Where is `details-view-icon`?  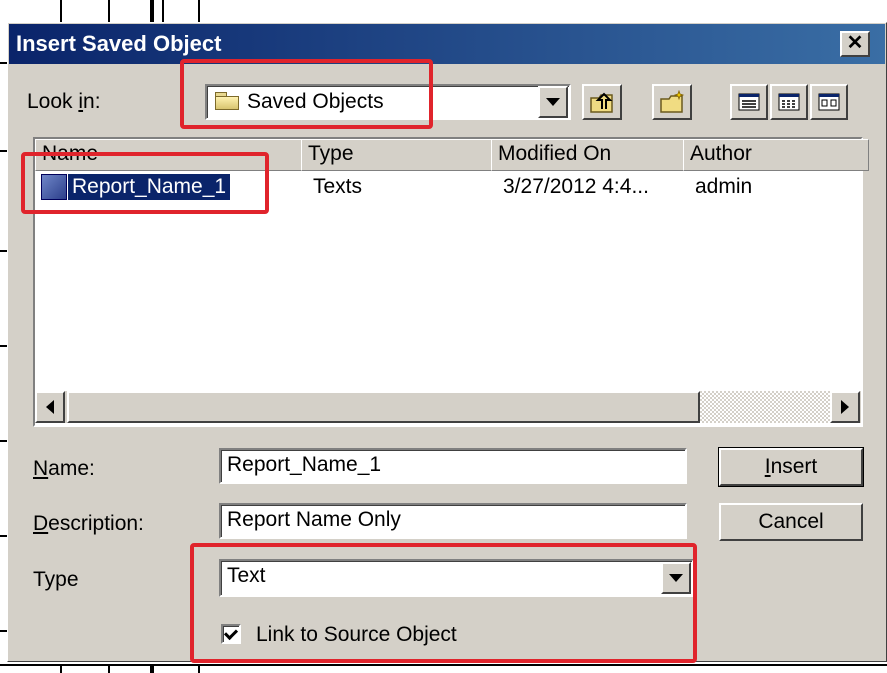
details-view-icon is located at coordinates (789, 102).